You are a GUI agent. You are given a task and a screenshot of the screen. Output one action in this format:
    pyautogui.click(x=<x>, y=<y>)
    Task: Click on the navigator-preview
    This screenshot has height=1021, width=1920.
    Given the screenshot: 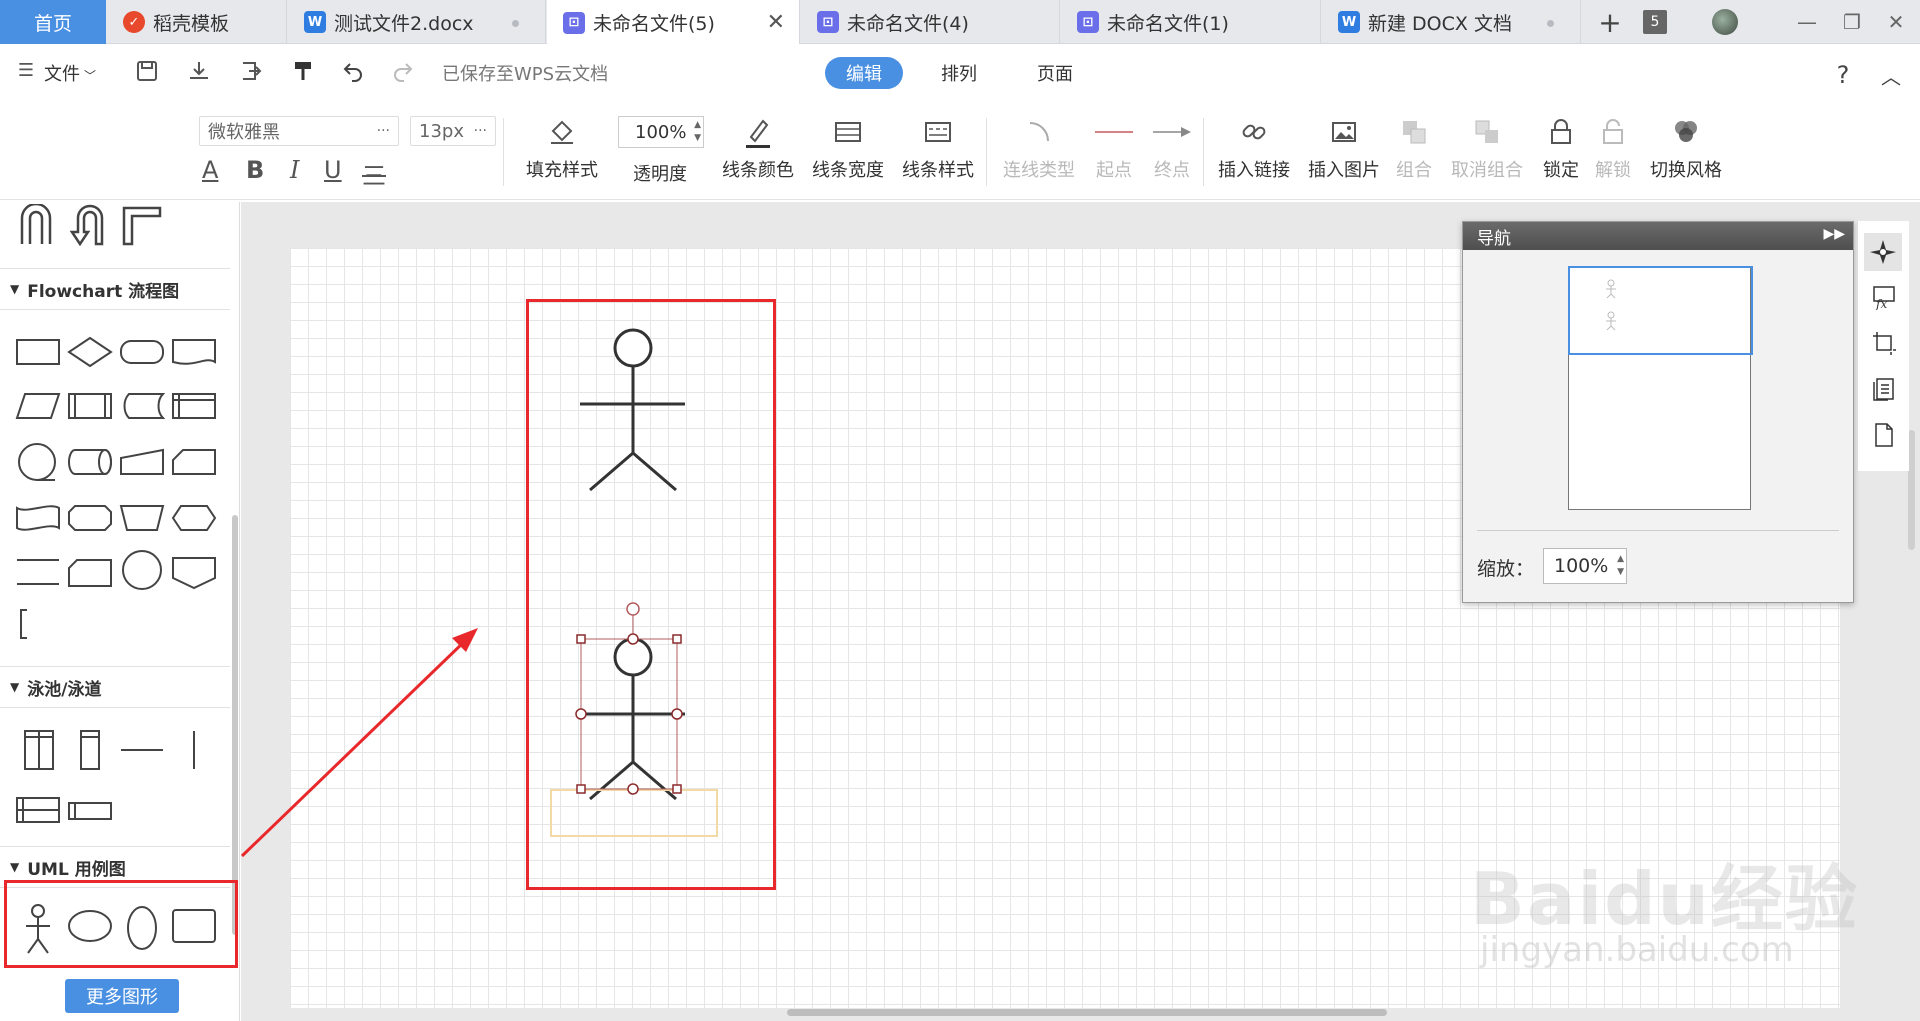 What is the action you would take?
    pyautogui.click(x=1660, y=388)
    